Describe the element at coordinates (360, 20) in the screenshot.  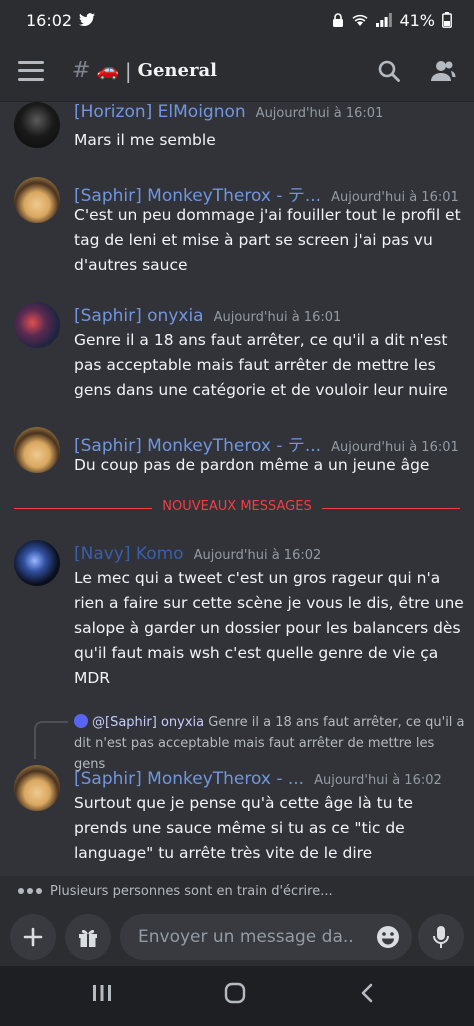
I see `wifi-icon` at that location.